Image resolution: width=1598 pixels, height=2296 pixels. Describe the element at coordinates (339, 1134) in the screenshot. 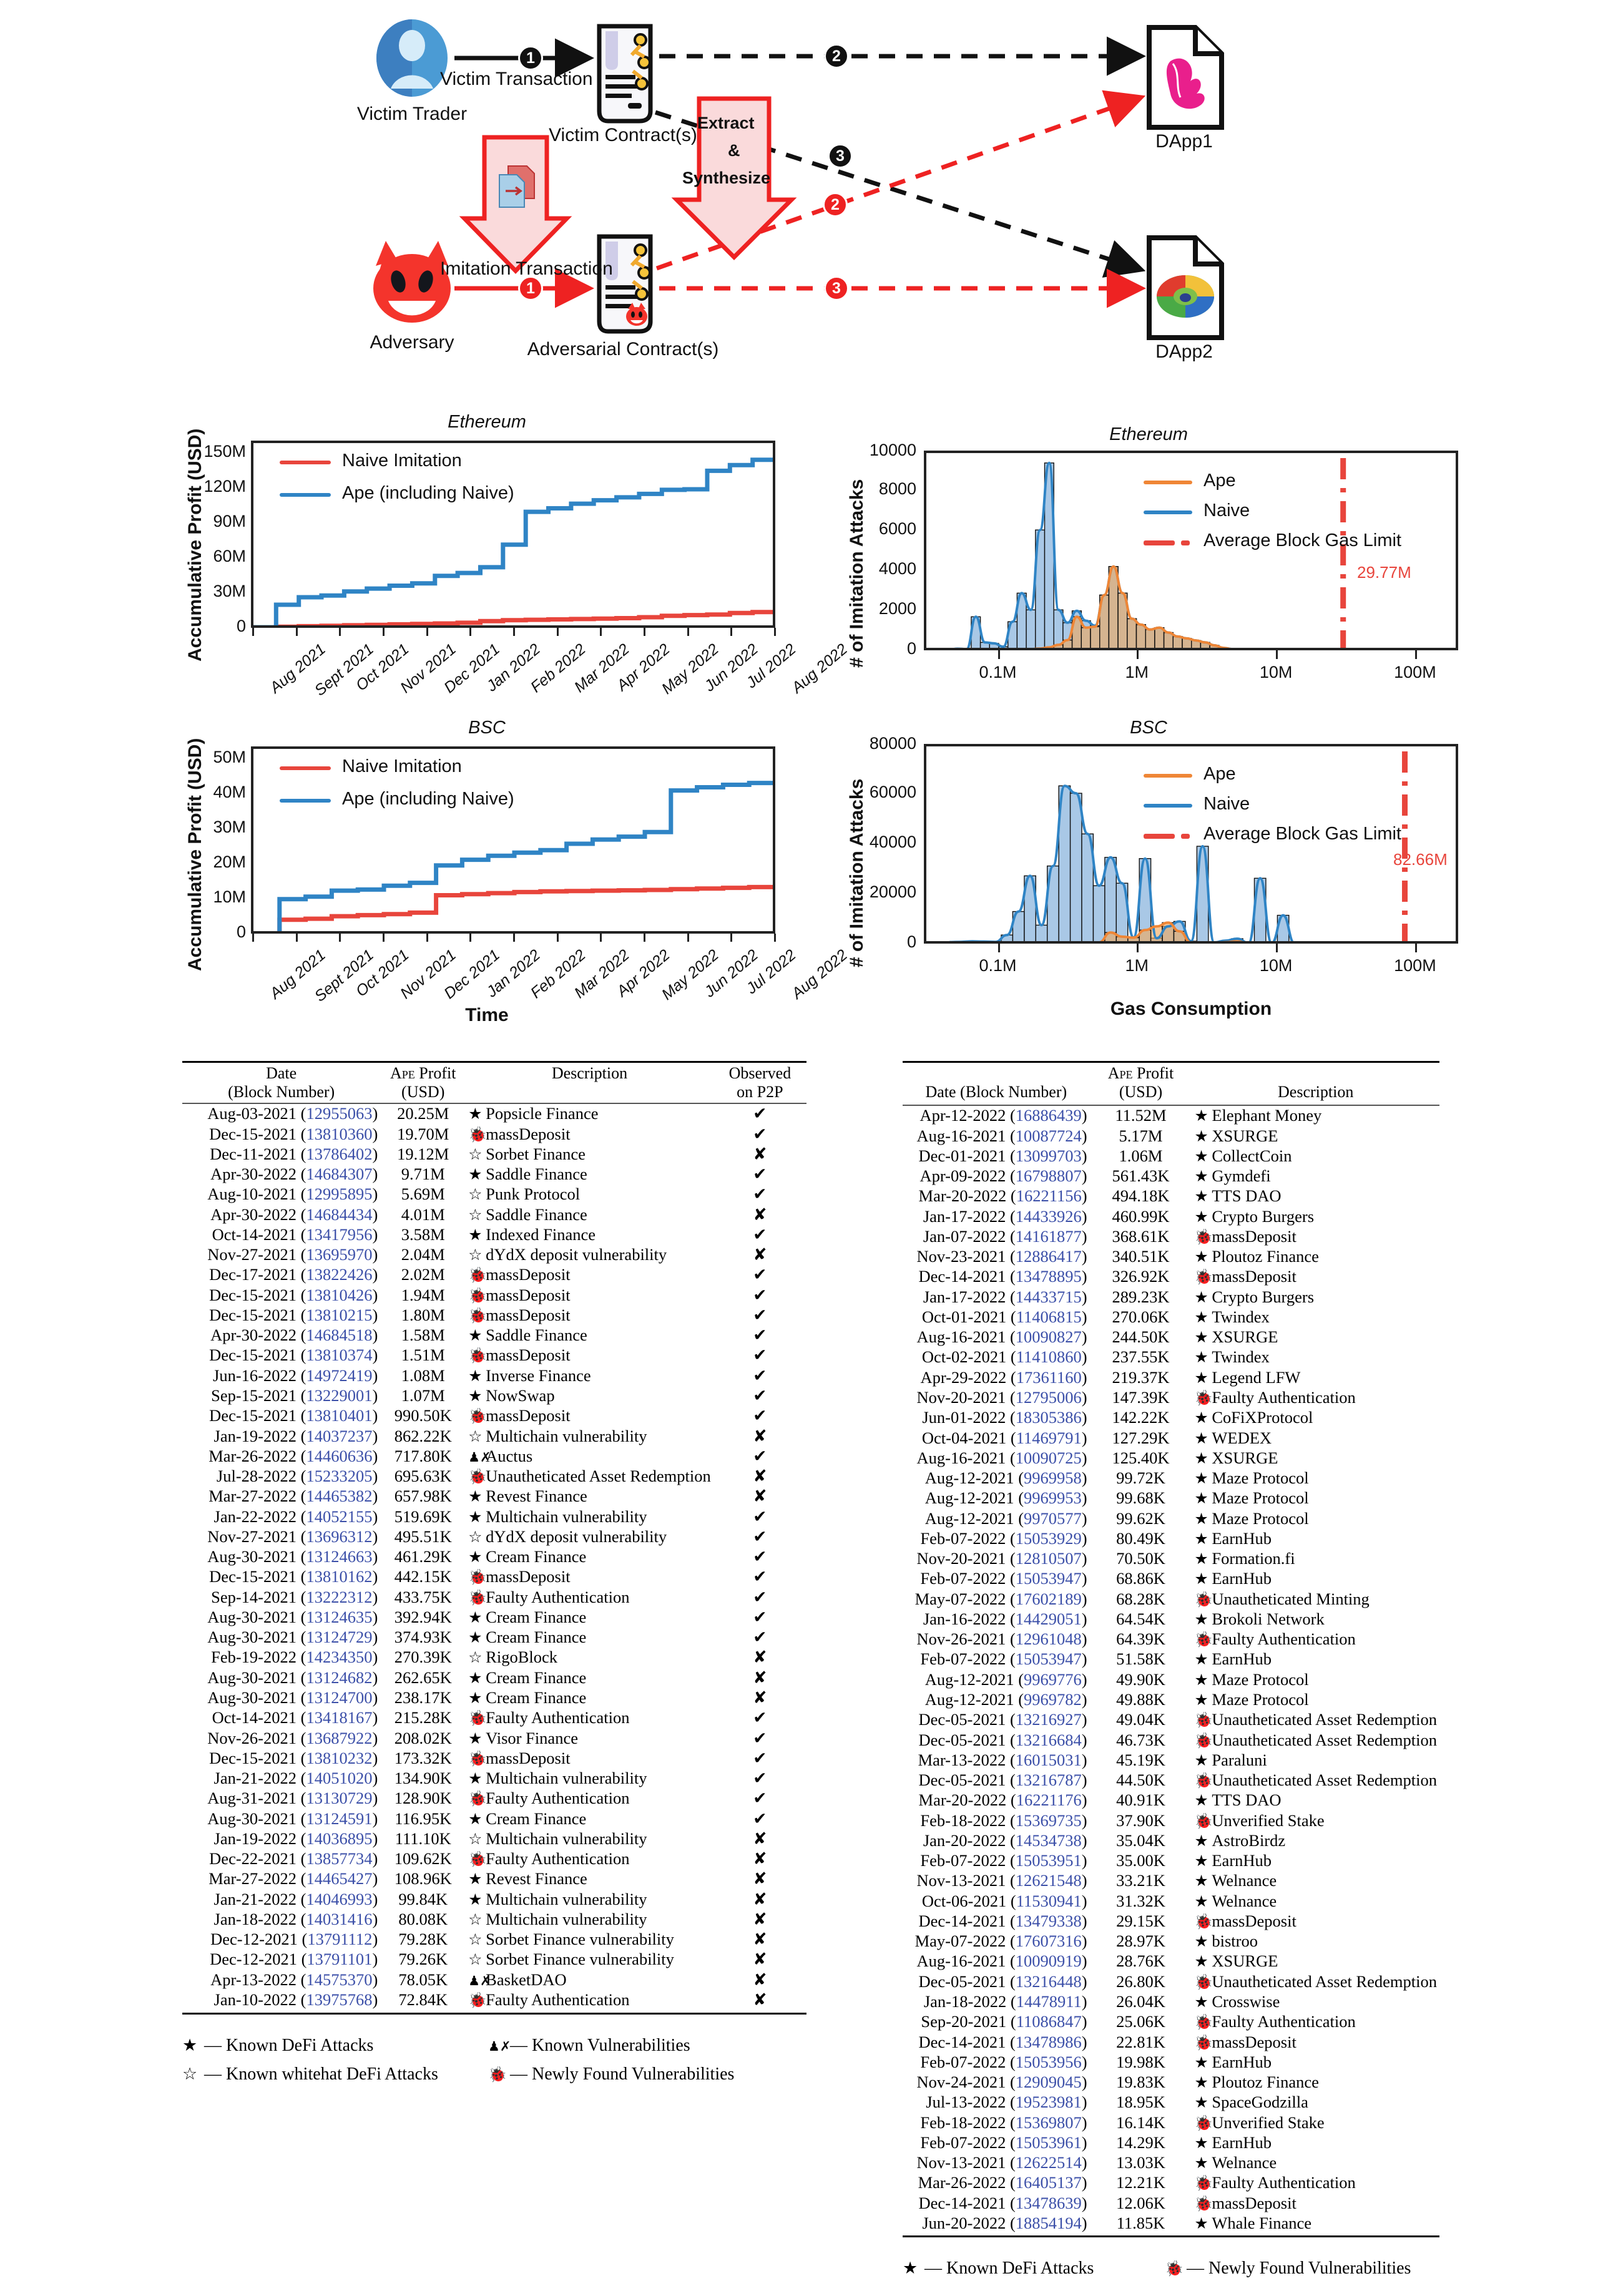

I see `block-number: 13810360` at that location.